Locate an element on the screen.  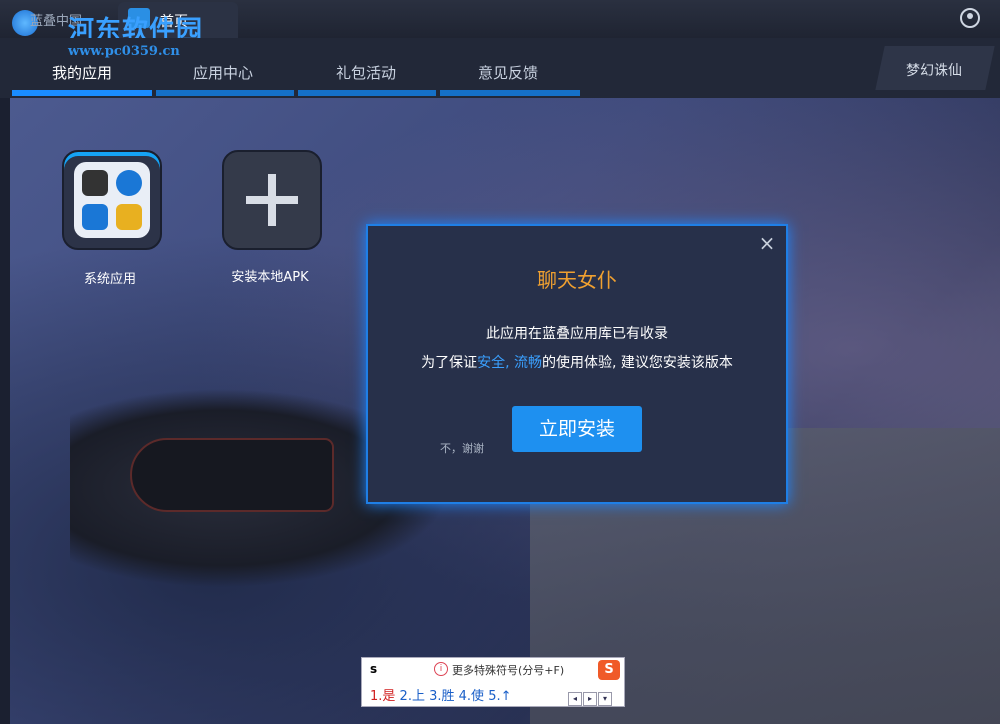
ime-candidate: 5.↑ is located at coordinates (499, 696).